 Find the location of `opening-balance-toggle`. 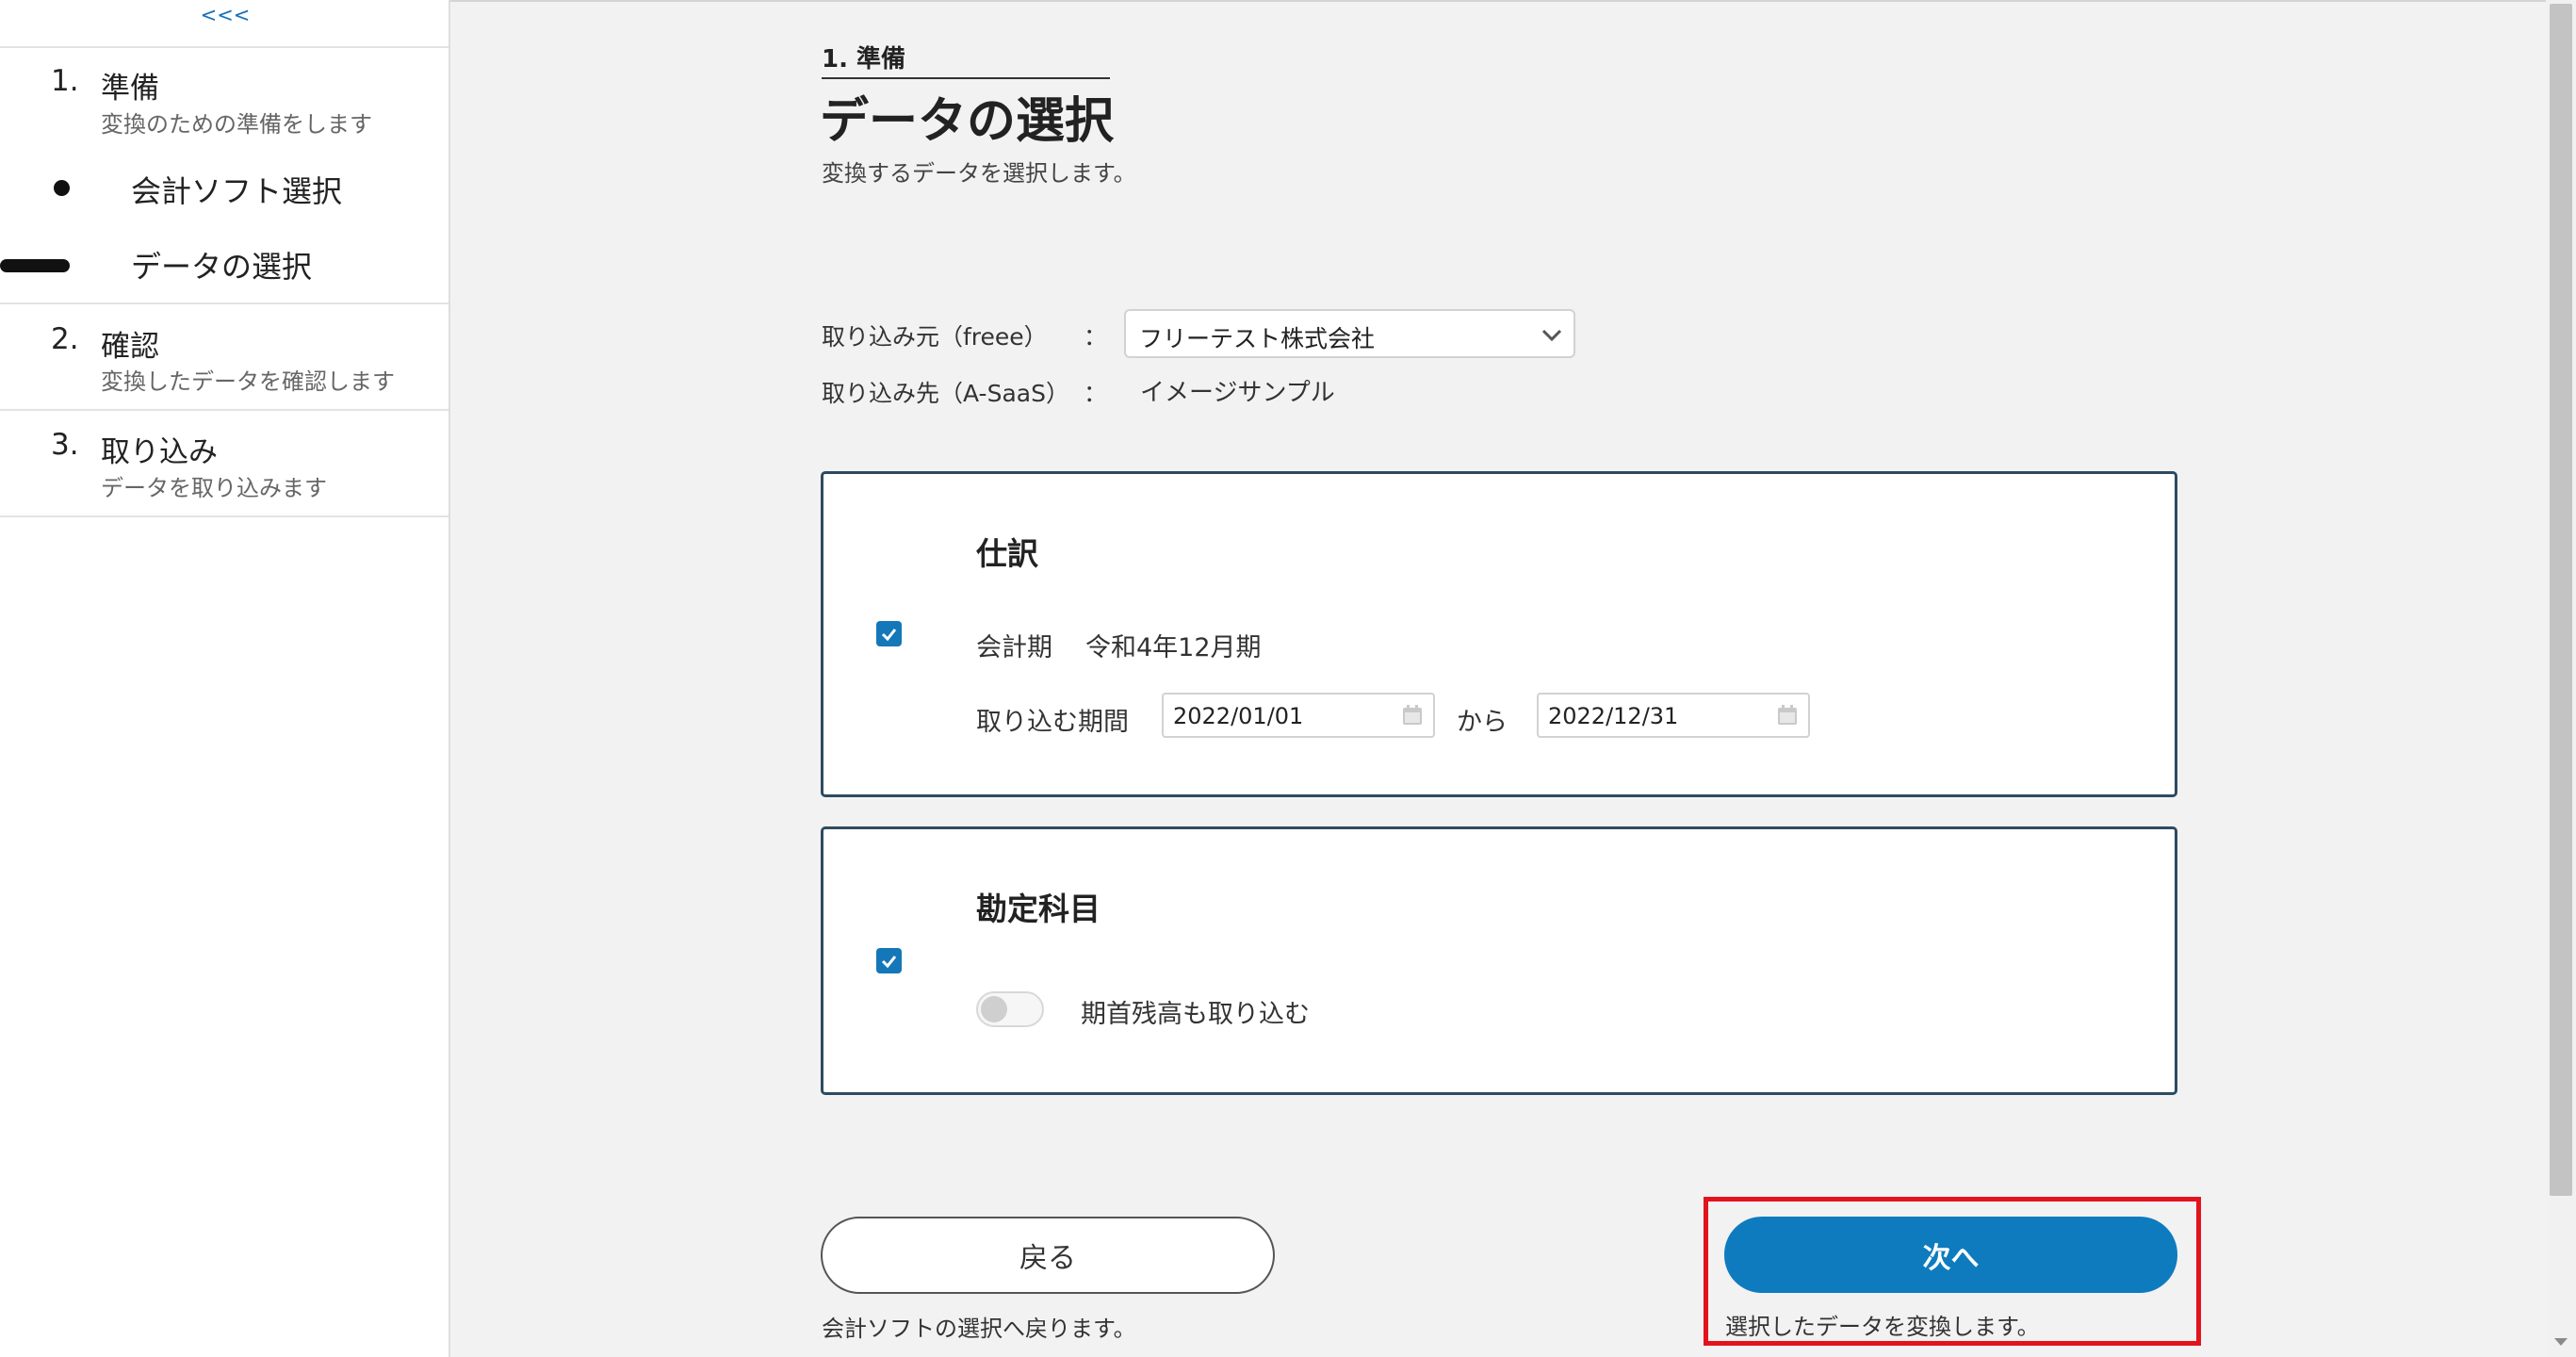

opening-balance-toggle is located at coordinates (1010, 1009).